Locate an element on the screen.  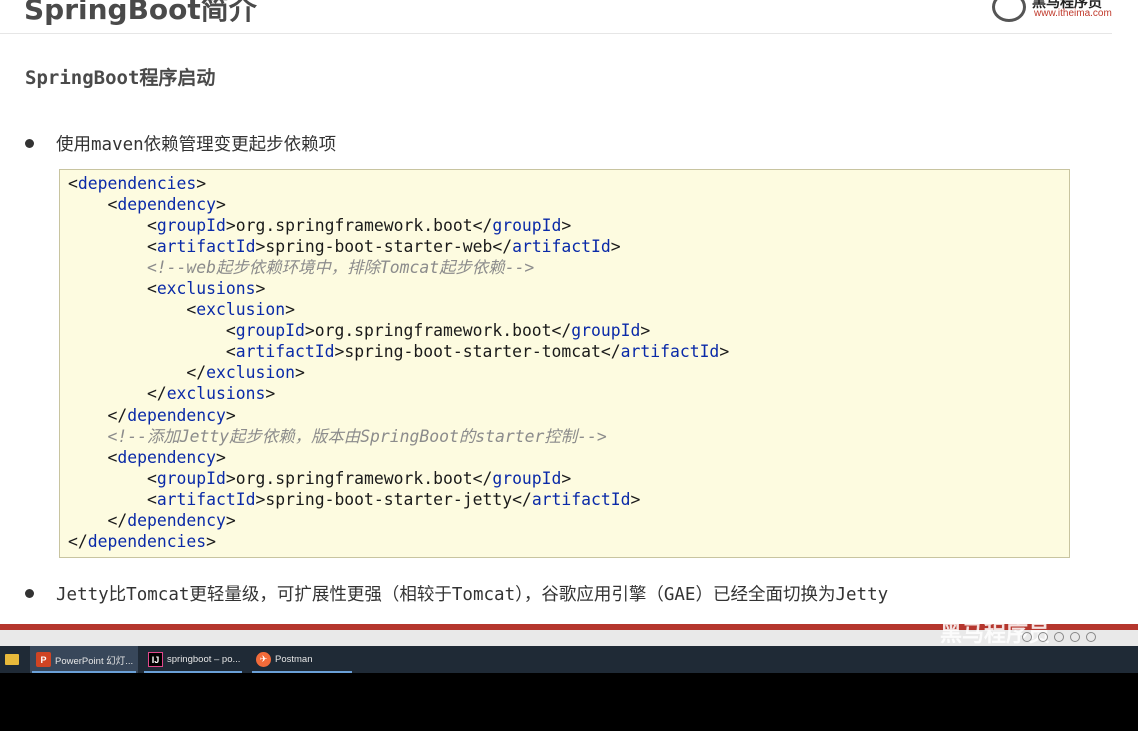
slide-show-controls is located at coordinates (1059, 637).